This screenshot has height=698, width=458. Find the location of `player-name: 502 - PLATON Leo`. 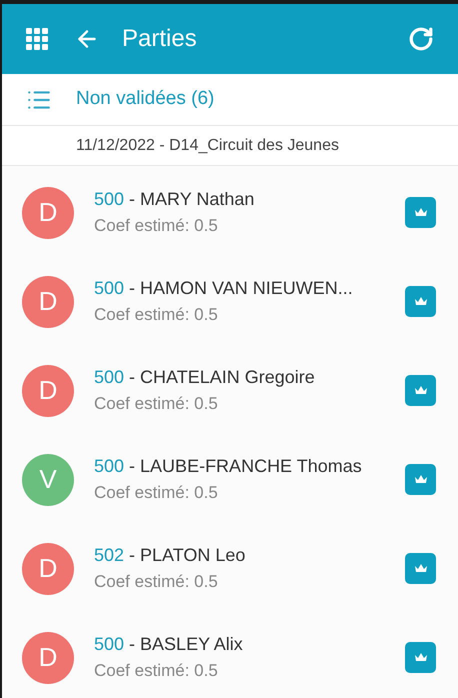

player-name: 502 - PLATON Leo is located at coordinates (170, 556).